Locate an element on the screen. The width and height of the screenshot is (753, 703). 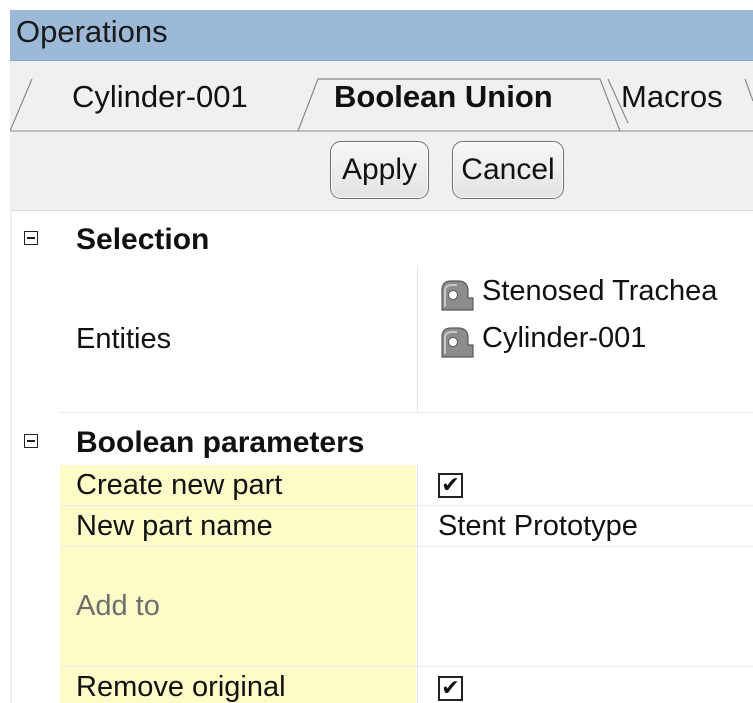
create-new-part-value: ✔ is located at coordinates (585, 485).